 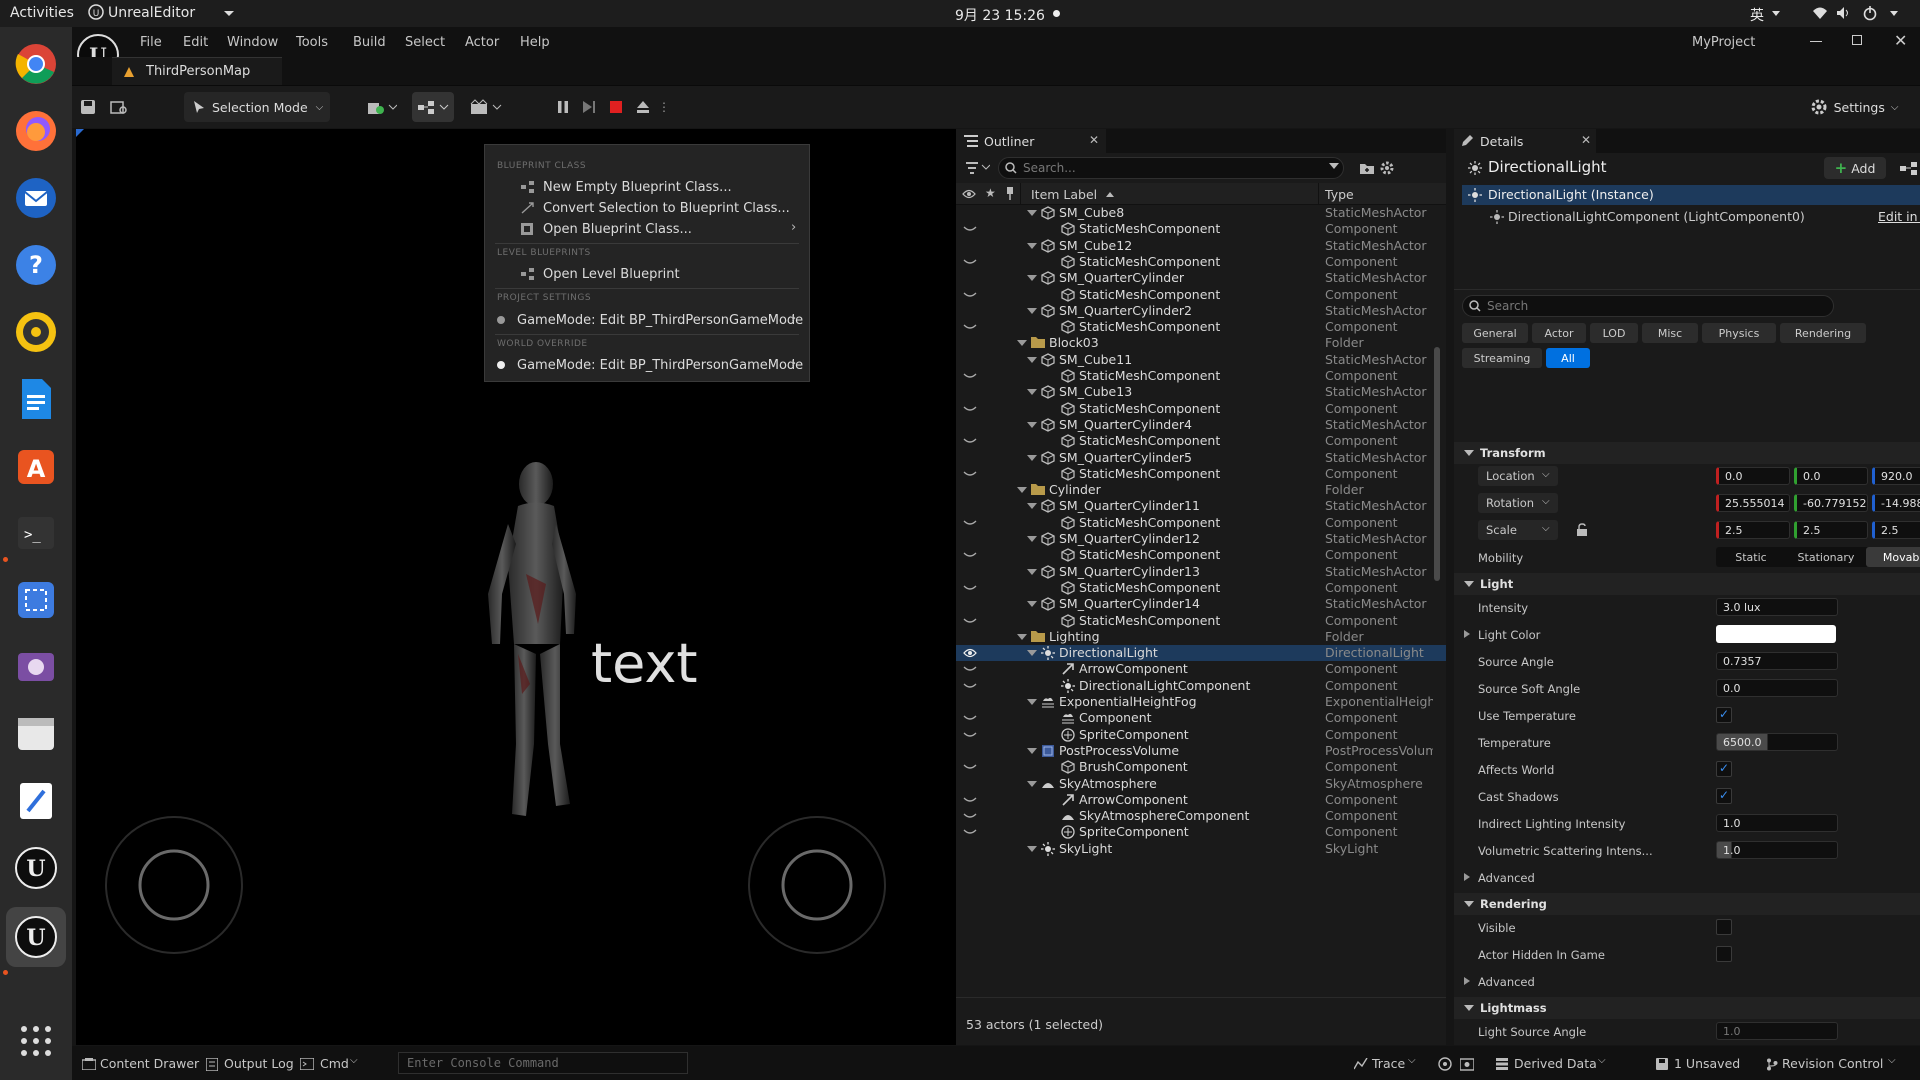 I want to click on unsaved-button: 1 Unsaved, so click(x=1697, y=1063).